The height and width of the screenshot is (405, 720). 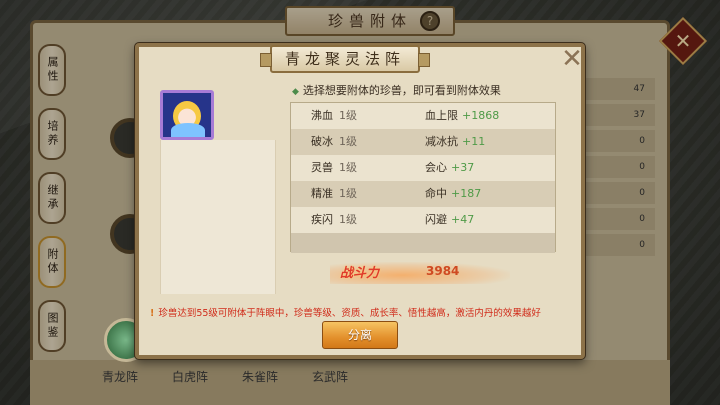 What do you see at coordinates (423, 142) in the screenshot?
I see `table-row: 破冰 1级 减冰抗 +11` at bounding box center [423, 142].